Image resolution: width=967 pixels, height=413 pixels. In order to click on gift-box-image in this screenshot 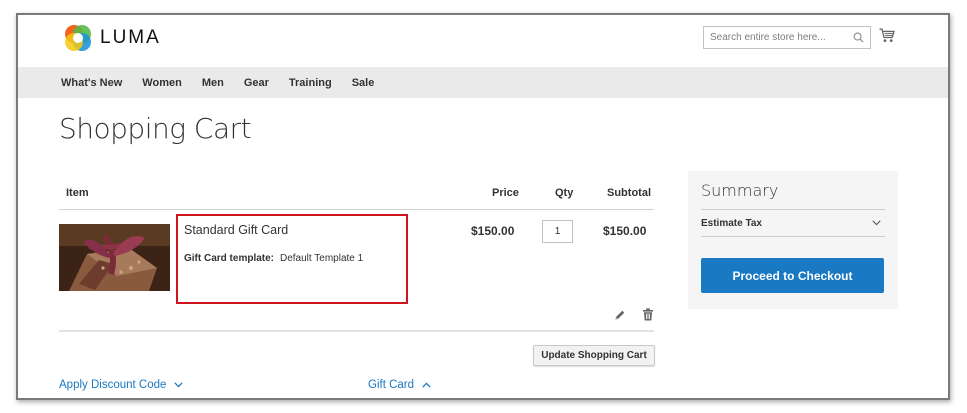, I will do `click(114, 257)`.